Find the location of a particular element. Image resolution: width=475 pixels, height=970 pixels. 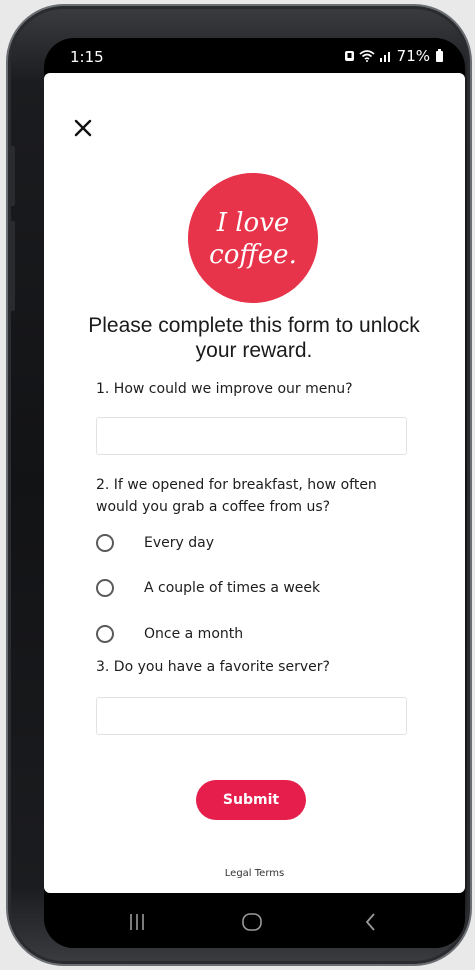

radio-option-label: Once a month is located at coordinates (194, 634).